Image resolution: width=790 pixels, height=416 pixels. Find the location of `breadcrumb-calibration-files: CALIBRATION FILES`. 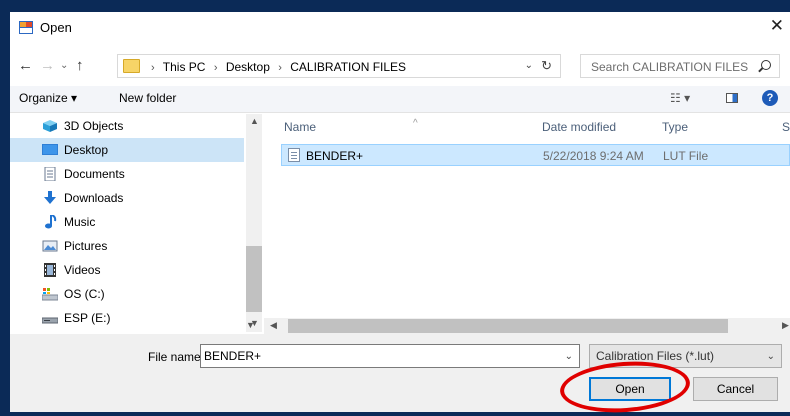

breadcrumb-calibration-files: CALIBRATION FILES is located at coordinates (348, 67).